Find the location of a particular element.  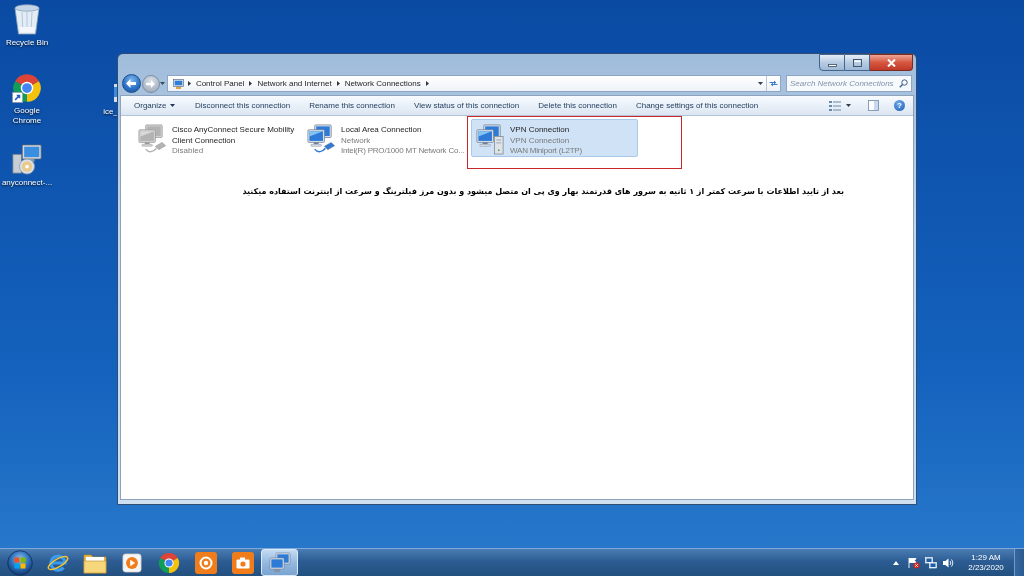

close-button is located at coordinates (891, 62).